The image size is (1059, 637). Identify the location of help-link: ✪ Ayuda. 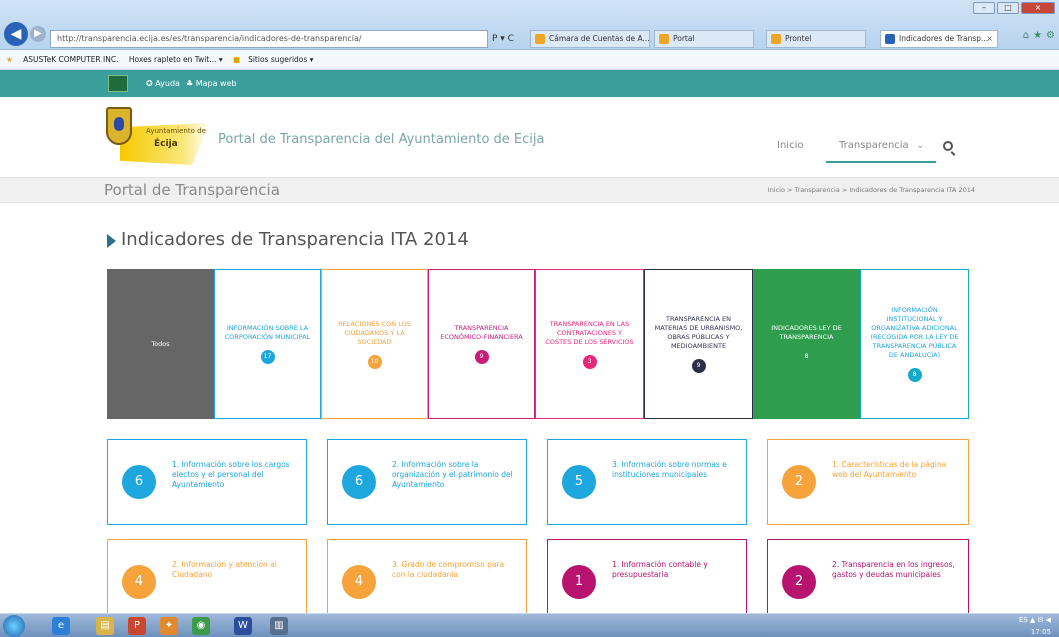
(163, 83).